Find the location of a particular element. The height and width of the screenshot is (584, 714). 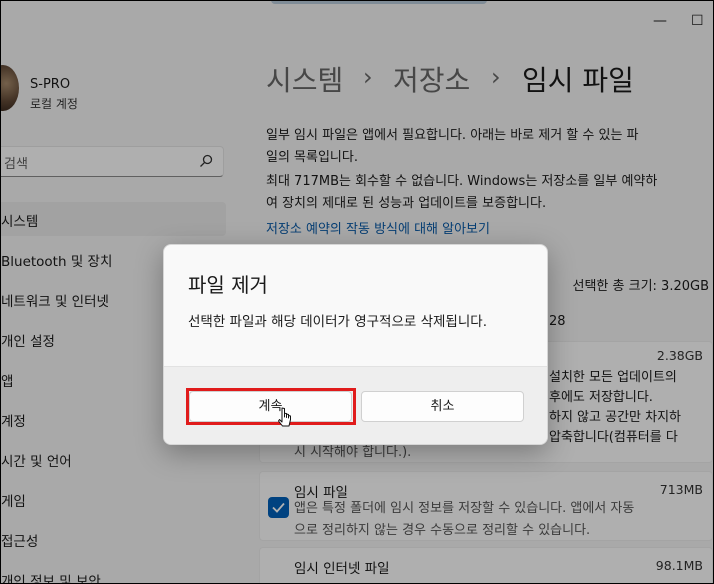

dialog-title: 파일 제거 is located at coordinates (228, 285).